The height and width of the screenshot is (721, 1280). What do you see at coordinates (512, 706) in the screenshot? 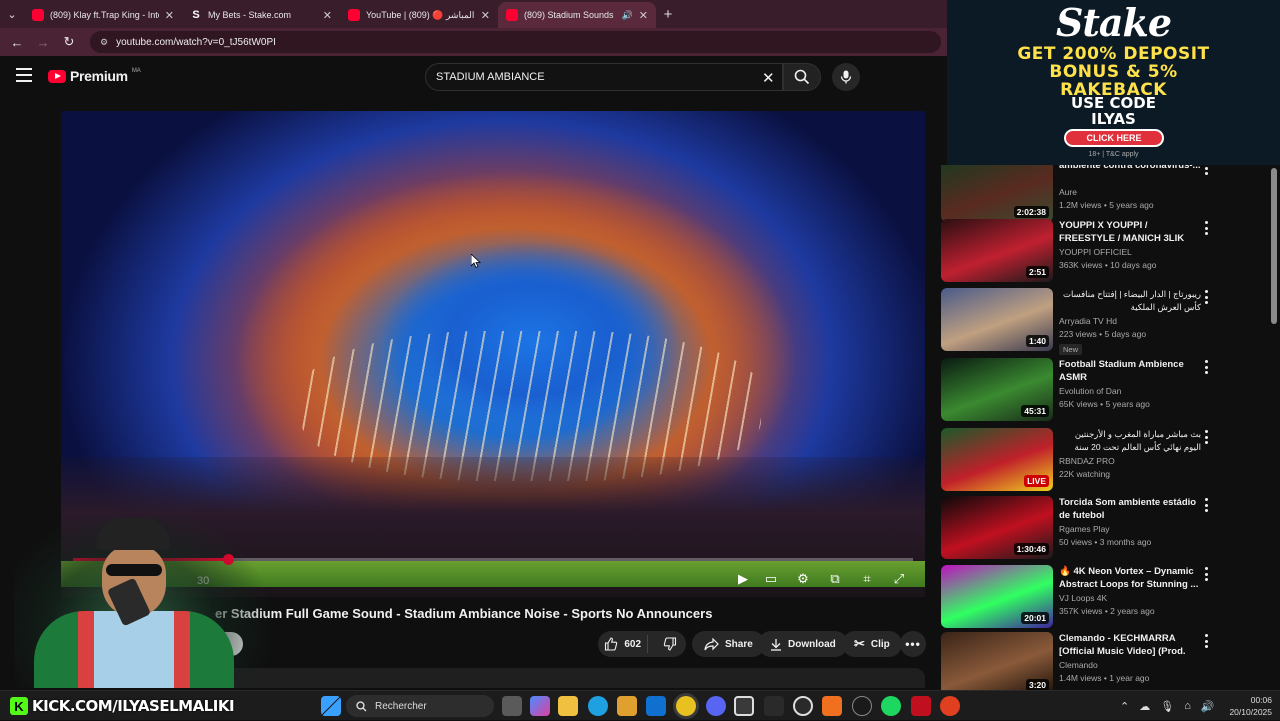
I see `task-view-icon` at bounding box center [512, 706].